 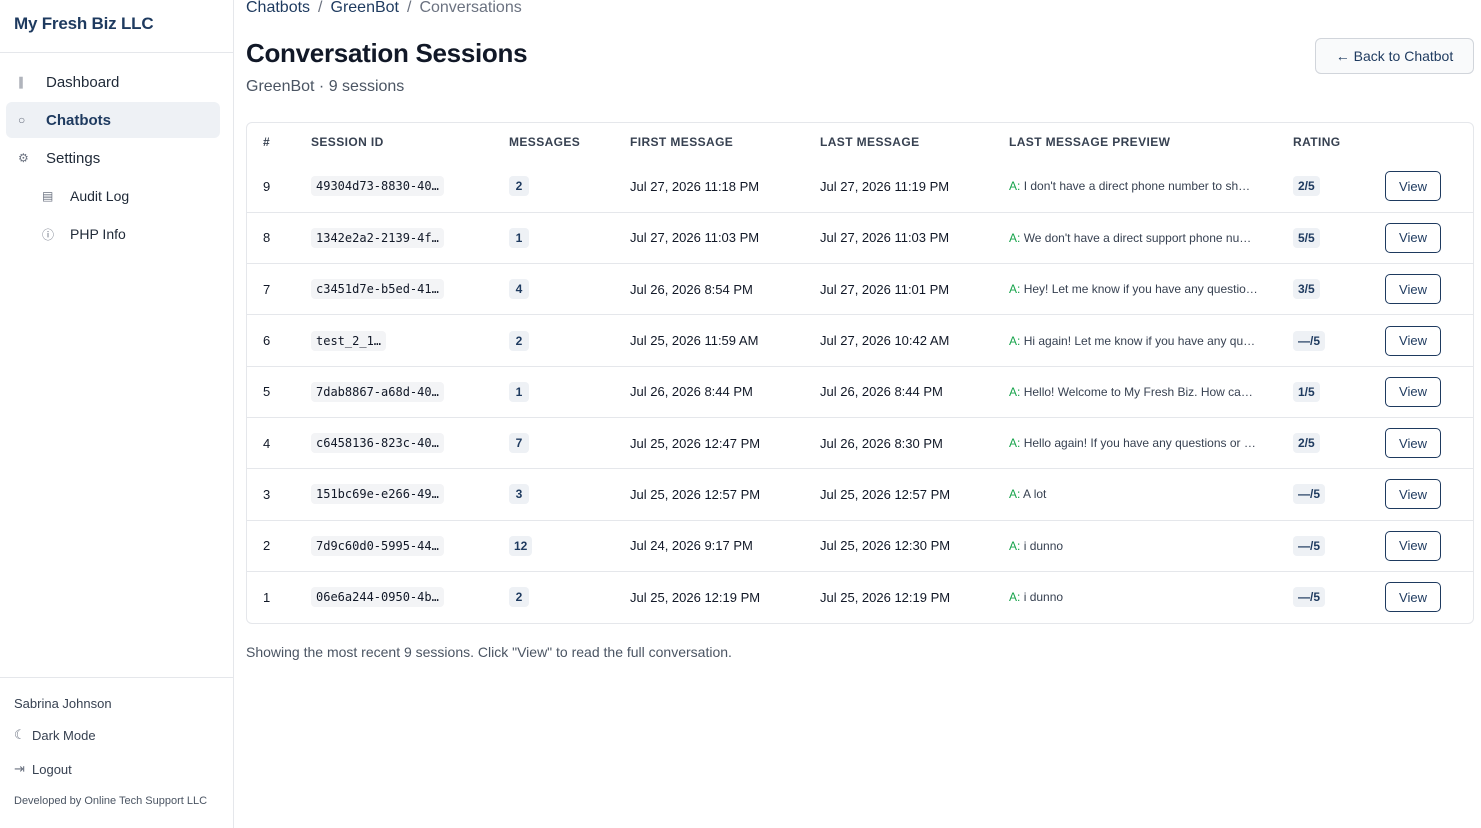 What do you see at coordinates (914, 442) in the screenshot?
I see `last-message-time: Jul 26, 2026 8:30 PM` at bounding box center [914, 442].